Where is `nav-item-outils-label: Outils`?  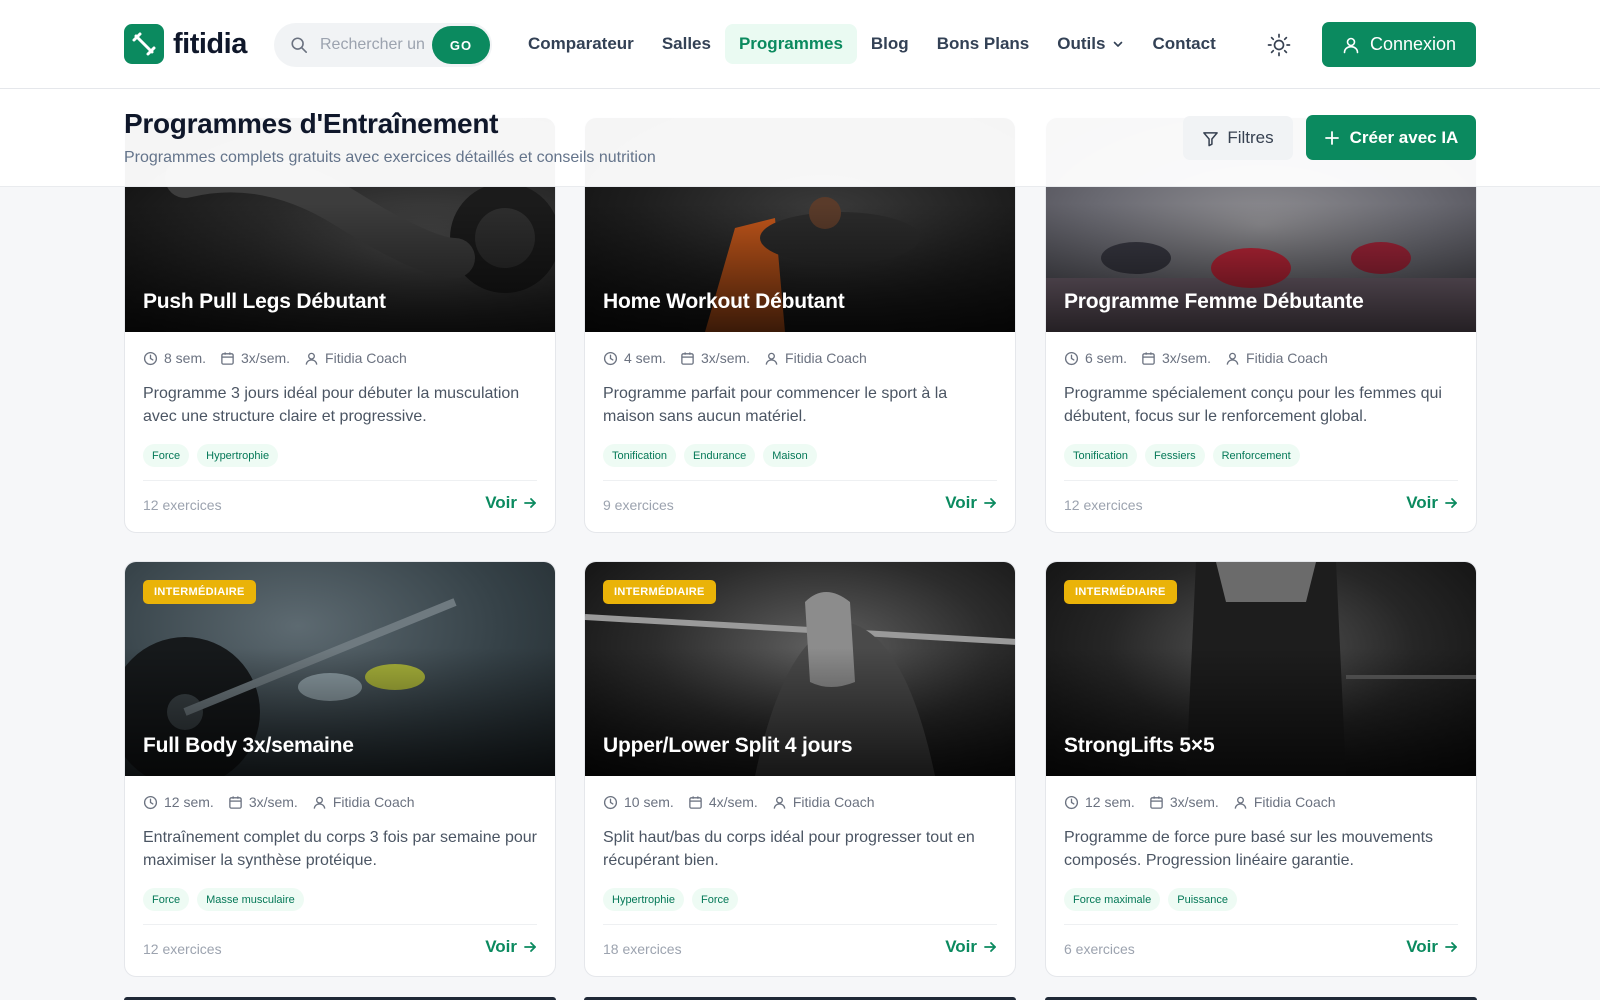
nav-item-outils-label: Outils is located at coordinates (1081, 43).